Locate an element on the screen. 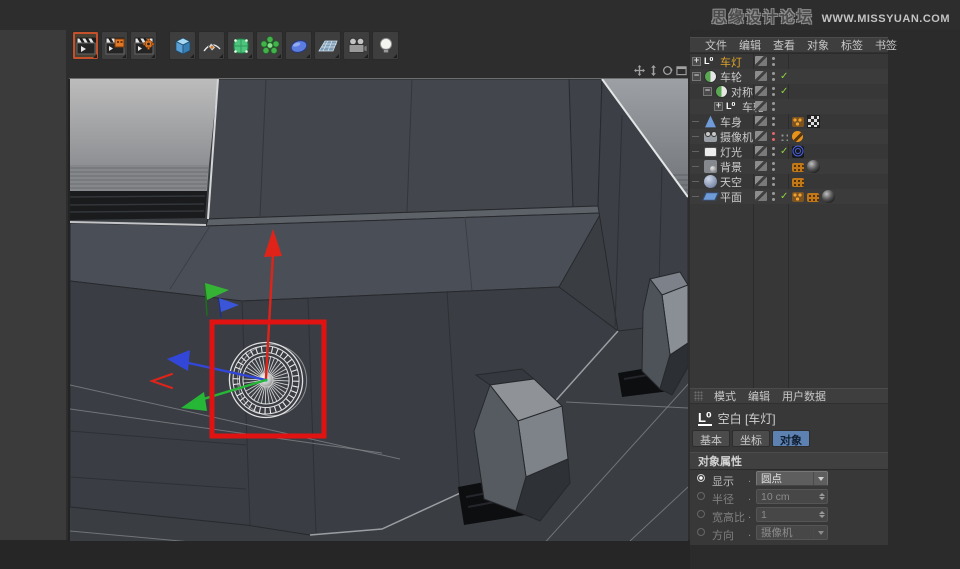  rotate-icon is located at coordinates (667, 70).